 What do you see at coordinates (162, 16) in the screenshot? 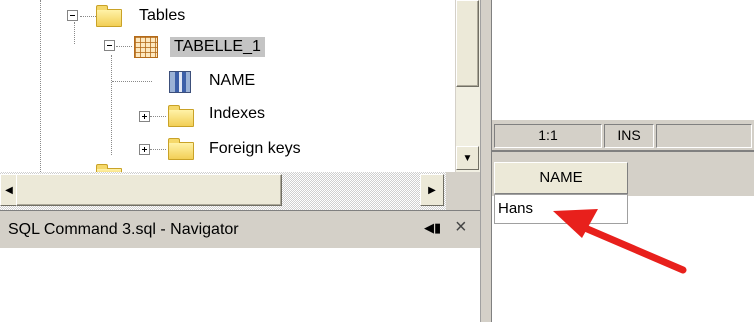
I see `tree-item-tables: Tables` at bounding box center [162, 16].